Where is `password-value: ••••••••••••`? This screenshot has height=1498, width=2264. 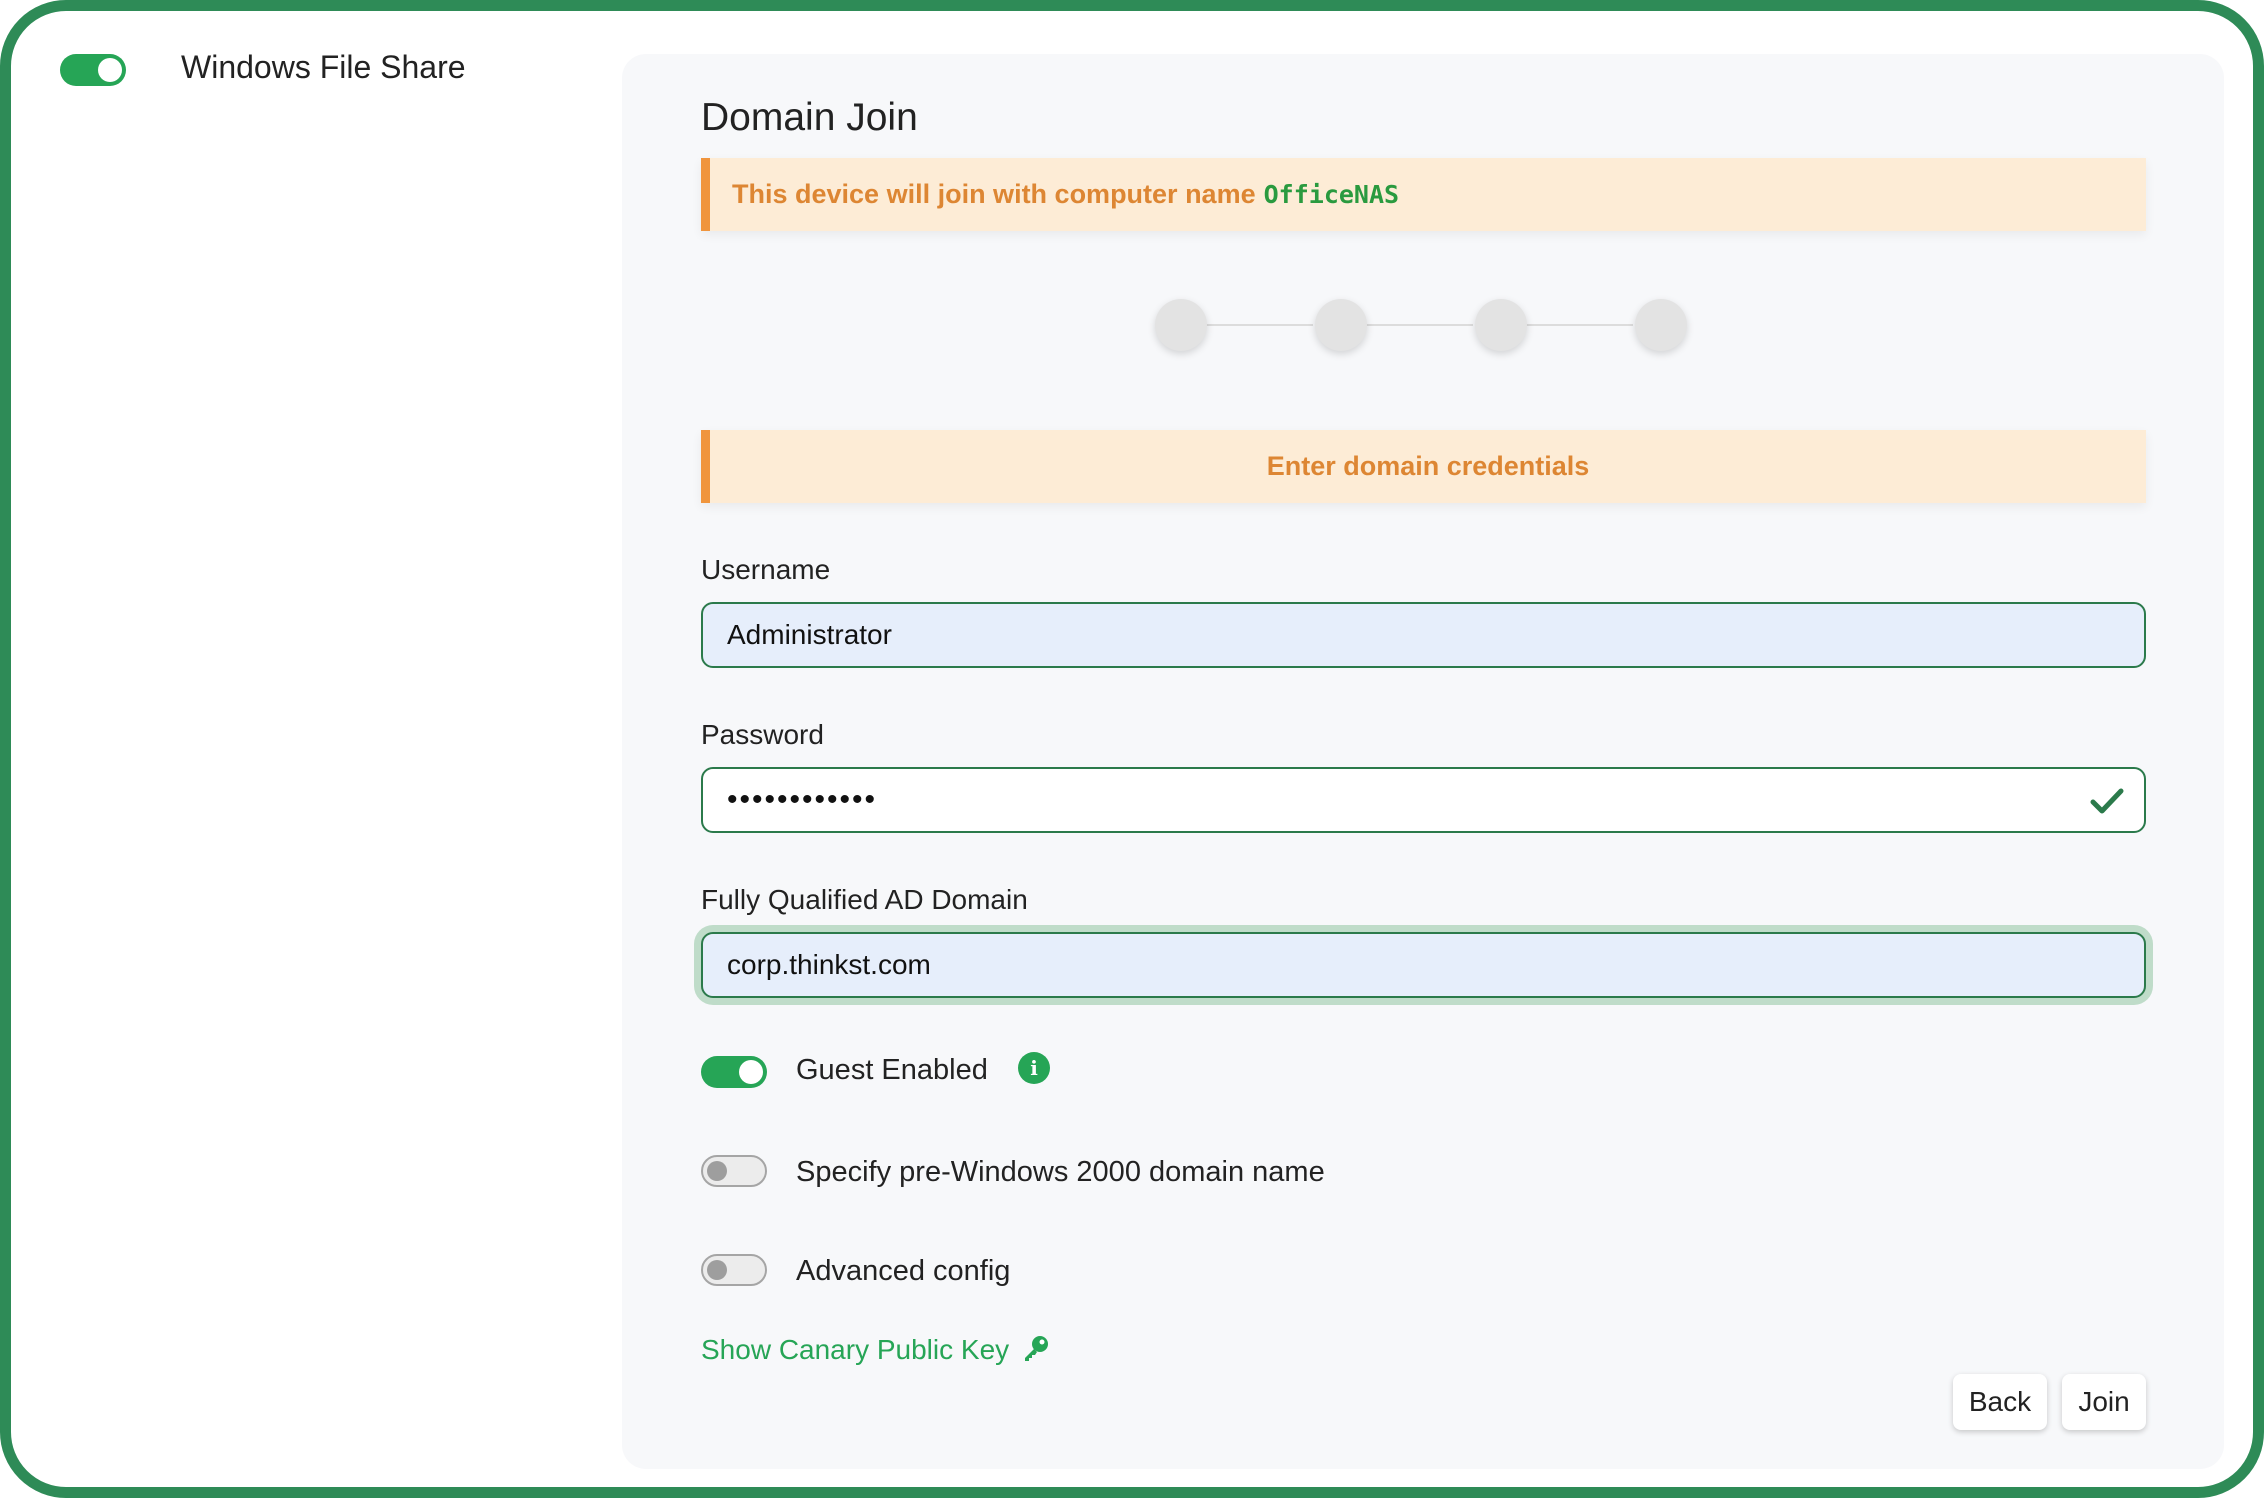
password-value: •••••••••••• is located at coordinates (802, 799).